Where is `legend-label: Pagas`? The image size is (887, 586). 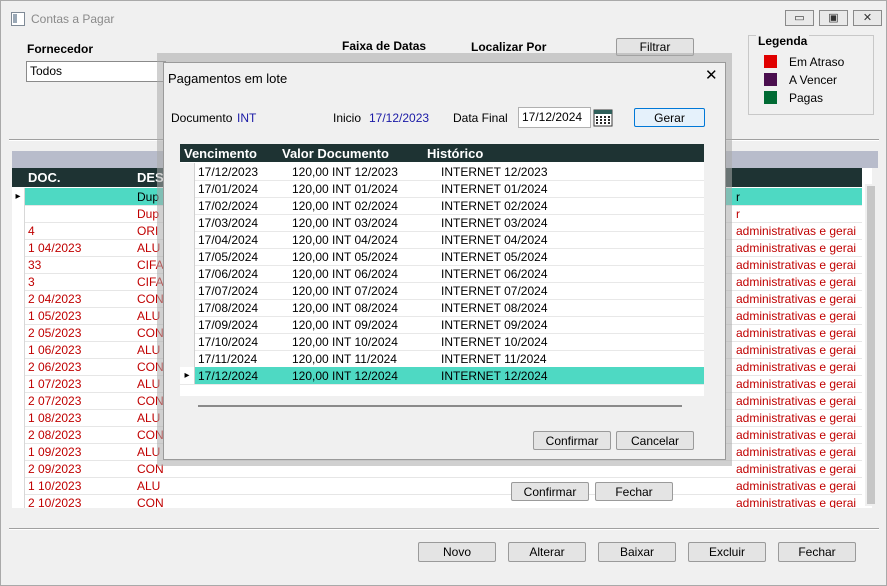 legend-label: Pagas is located at coordinates (806, 98).